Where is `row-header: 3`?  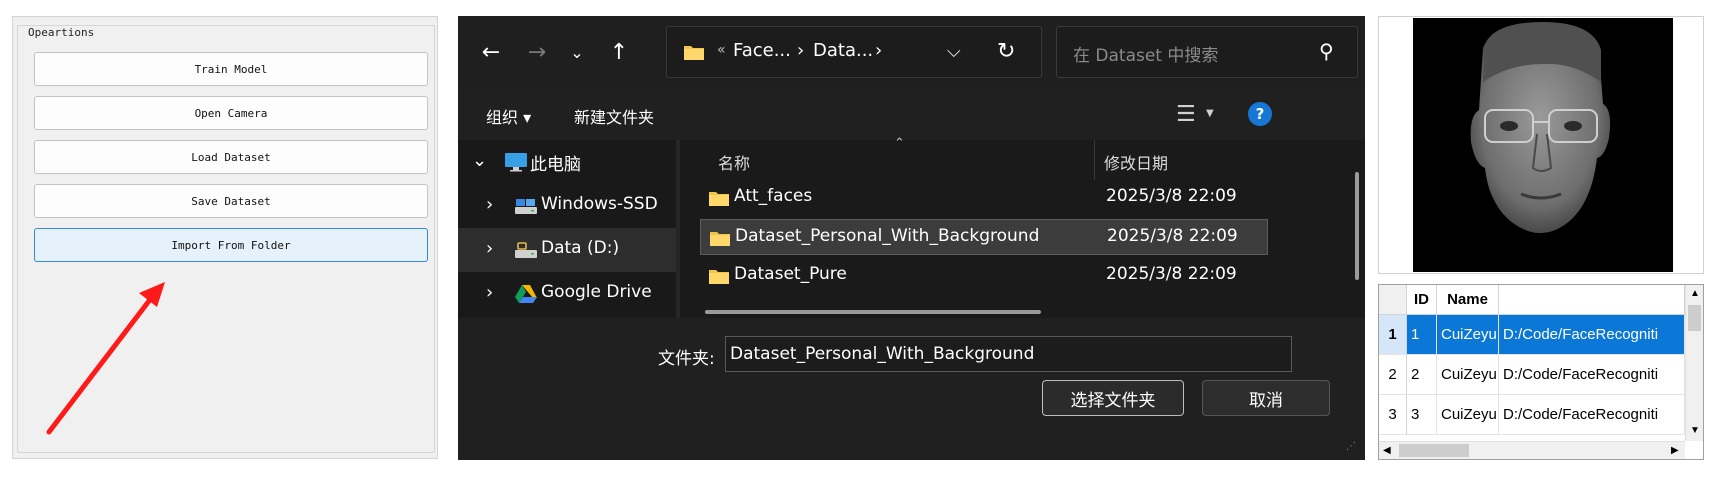 row-header: 3 is located at coordinates (1393, 415).